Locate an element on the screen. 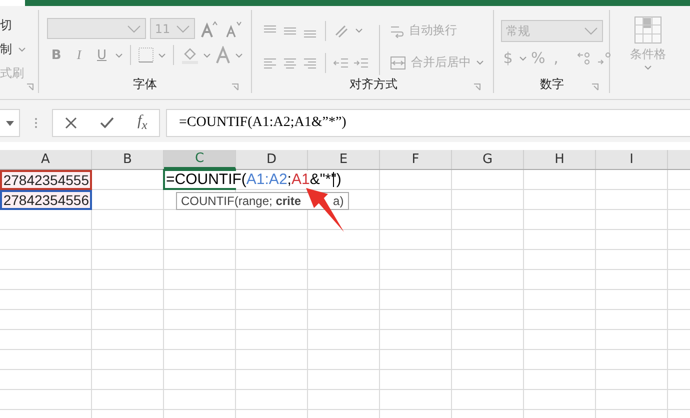 The width and height of the screenshot is (690, 418). tooltip-text: COUNTIF(range; crite is located at coordinates (241, 201).